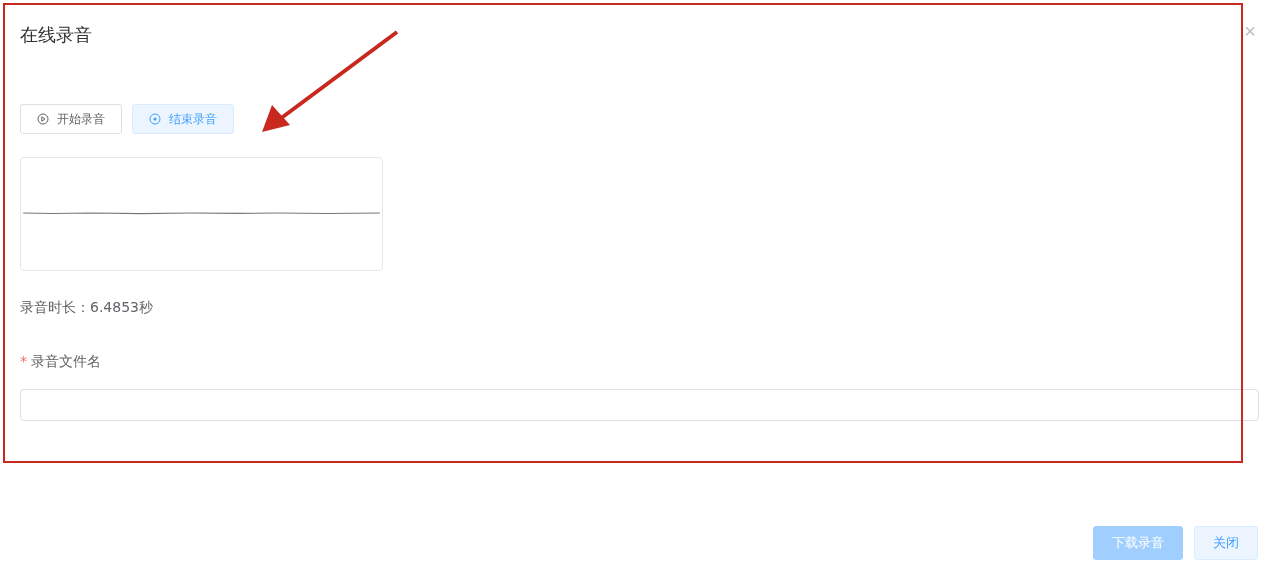 The image size is (1280, 566). Describe the element at coordinates (66, 362) in the screenshot. I see `field-label: 录音文件名` at that location.